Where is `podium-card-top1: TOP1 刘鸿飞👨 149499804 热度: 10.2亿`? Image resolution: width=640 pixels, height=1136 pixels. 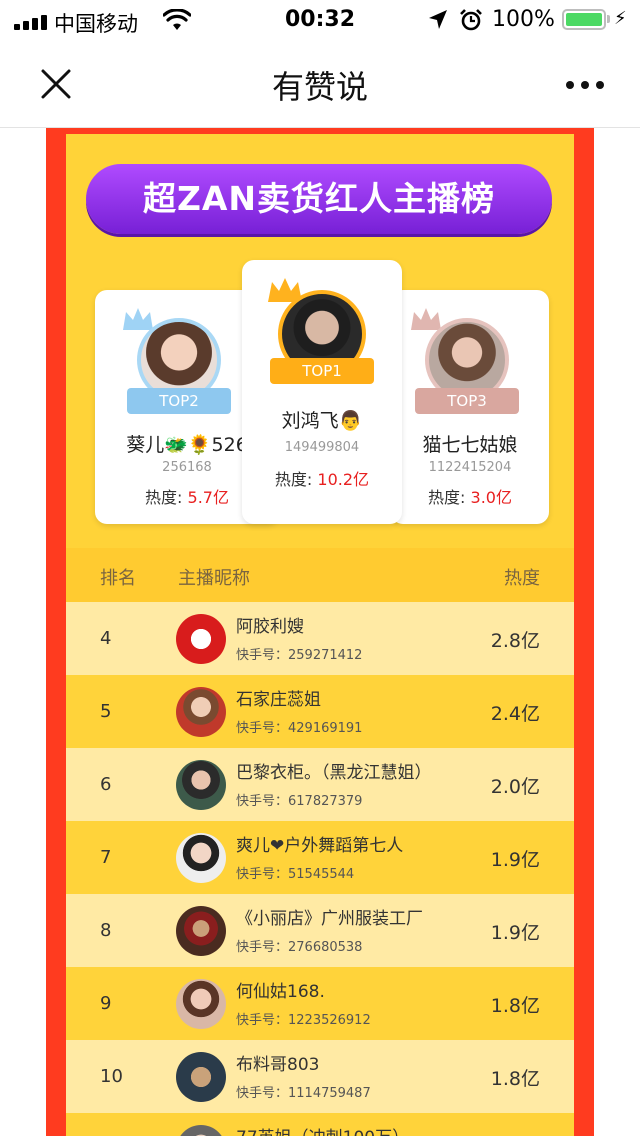 podium-card-top1: TOP1 刘鸿飞👨 149499804 热度: 10.2亿 is located at coordinates (322, 392).